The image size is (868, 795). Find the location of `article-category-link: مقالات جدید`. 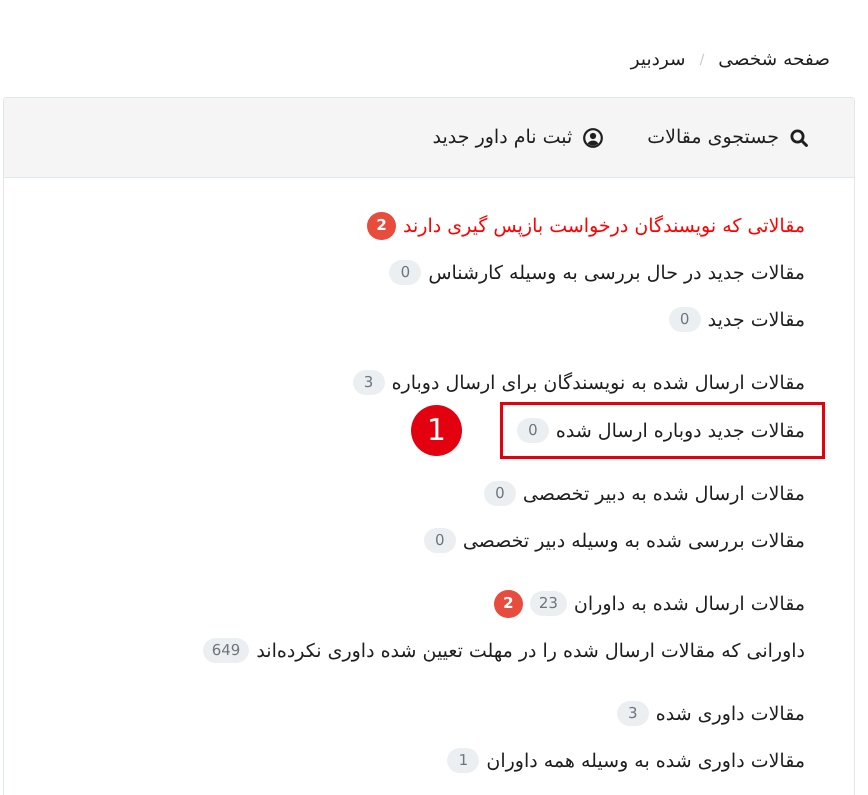

article-category-link: مقالات جدید is located at coordinates (756, 319).